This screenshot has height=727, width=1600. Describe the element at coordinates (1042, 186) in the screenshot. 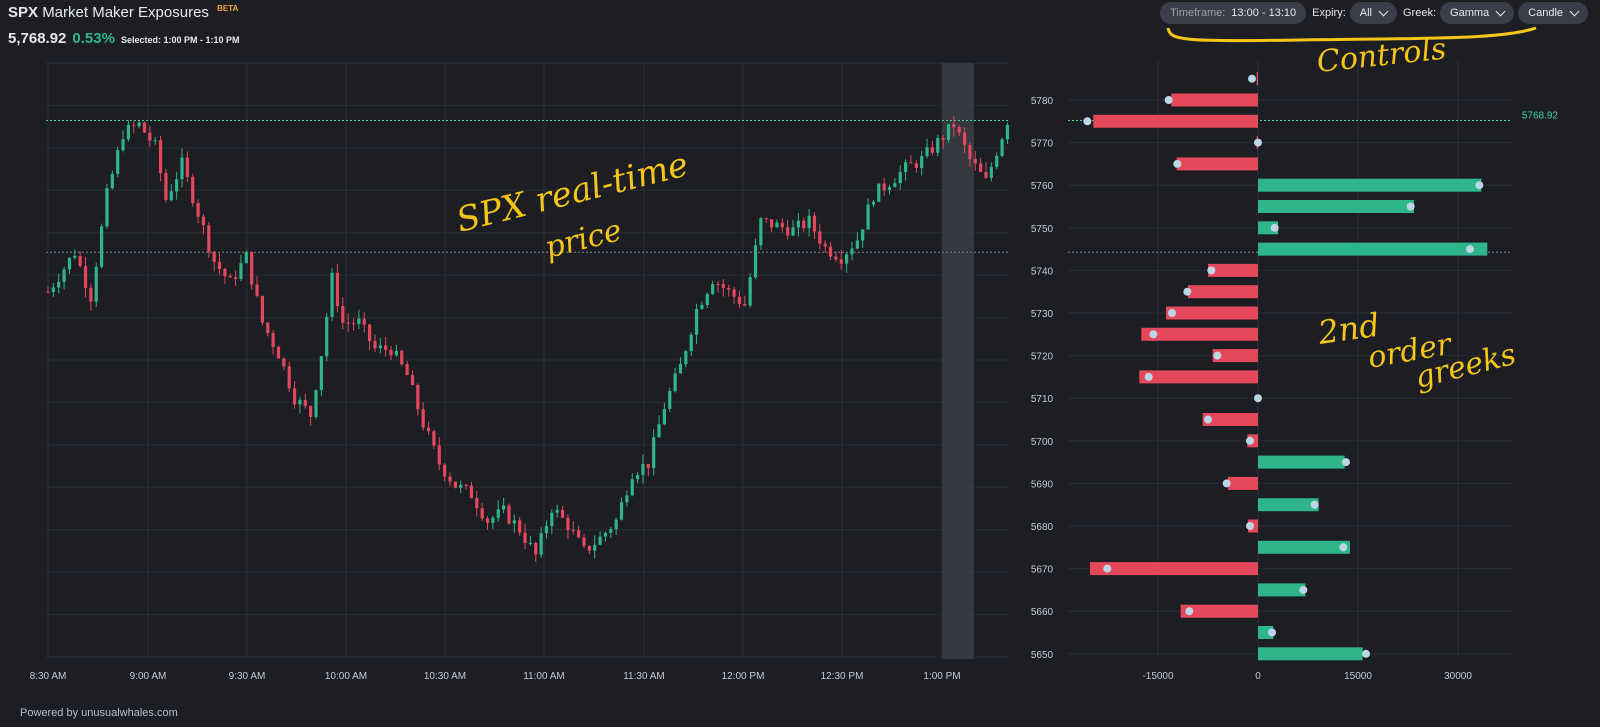

I see `strike-tick-label: 5760` at that location.